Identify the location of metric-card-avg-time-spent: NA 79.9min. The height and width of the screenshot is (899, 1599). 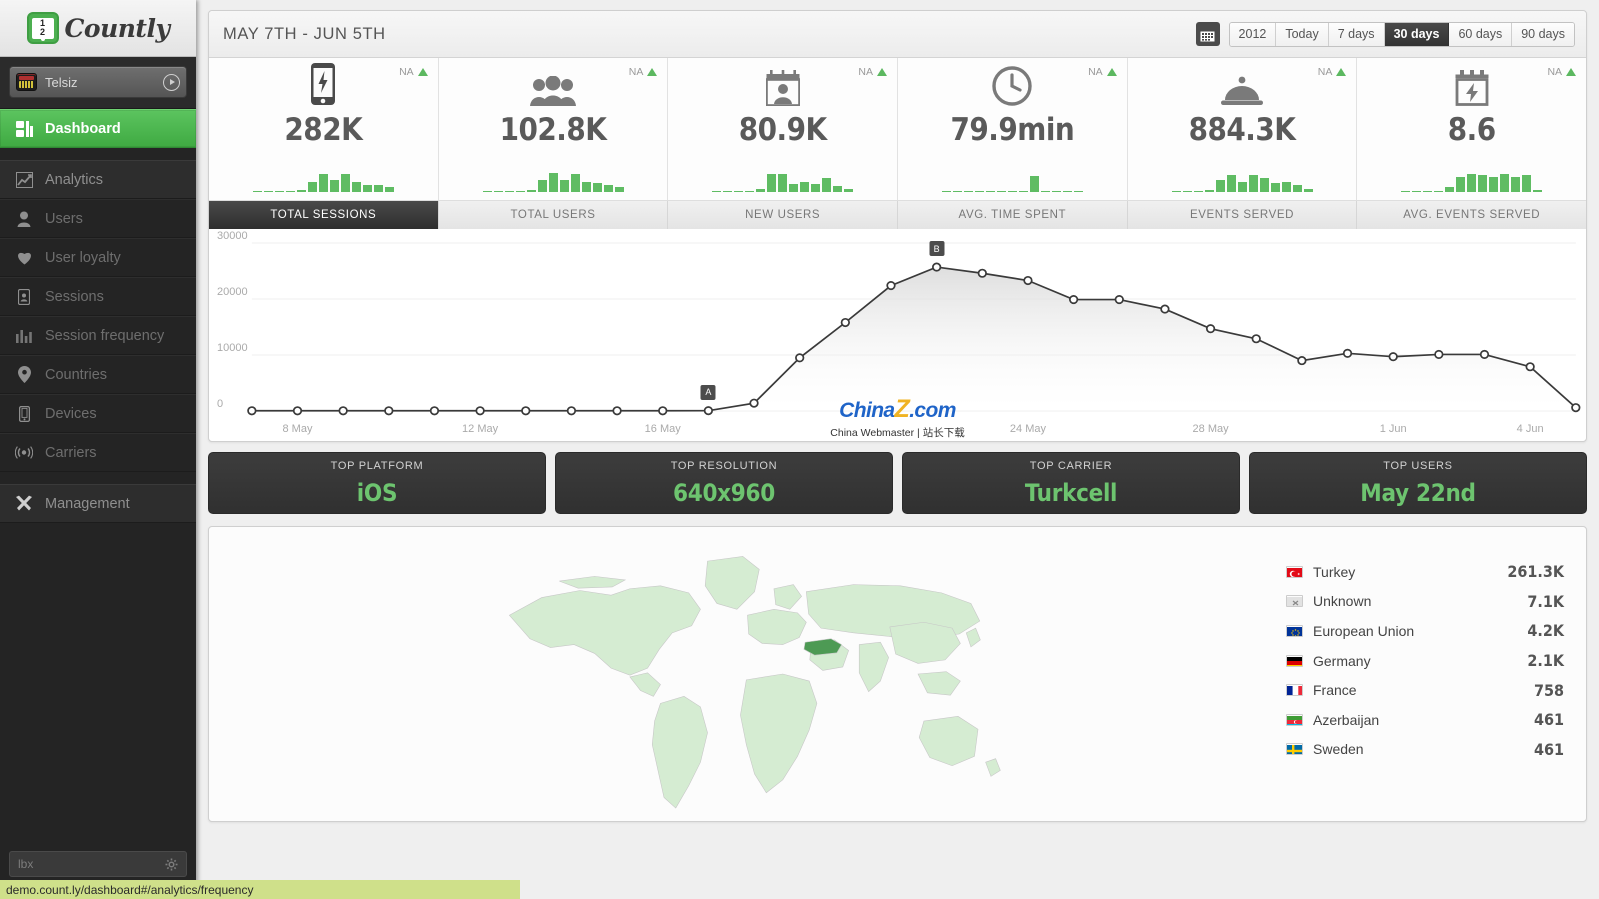
(1013, 129).